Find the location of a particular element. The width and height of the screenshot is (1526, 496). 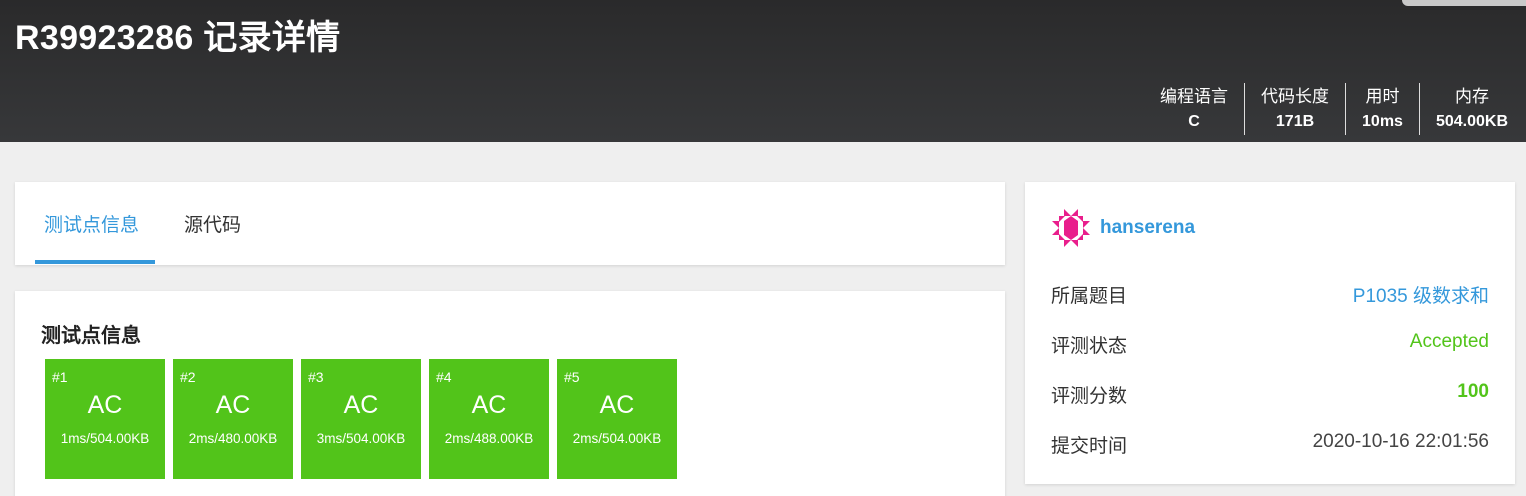

stat-language: 编程语言 C is located at coordinates (1202, 109).